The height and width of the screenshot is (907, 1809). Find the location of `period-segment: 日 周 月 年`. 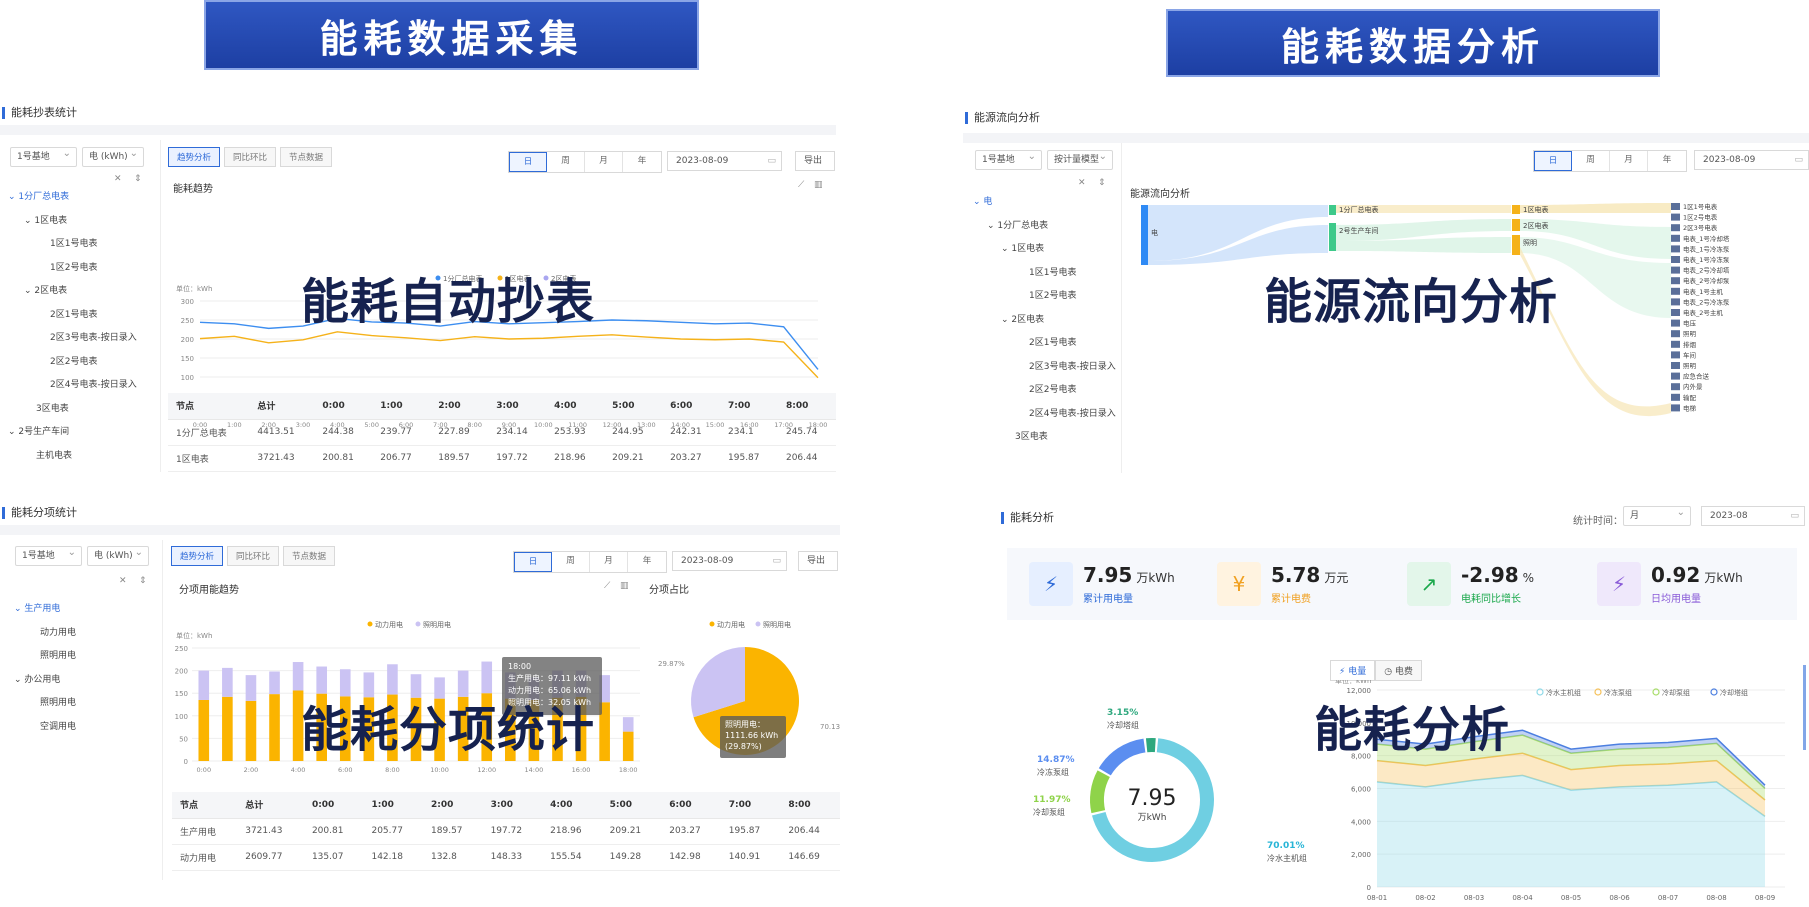

period-segment: 日 周 月 年 is located at coordinates (1610, 161).